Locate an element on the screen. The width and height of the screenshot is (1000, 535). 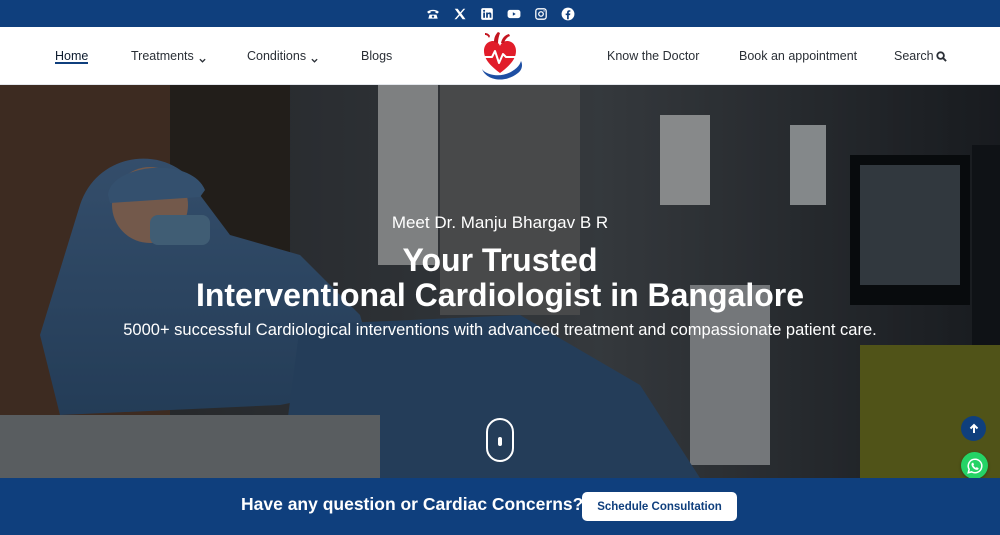
arrow-up-icon is located at coordinates (973, 428).